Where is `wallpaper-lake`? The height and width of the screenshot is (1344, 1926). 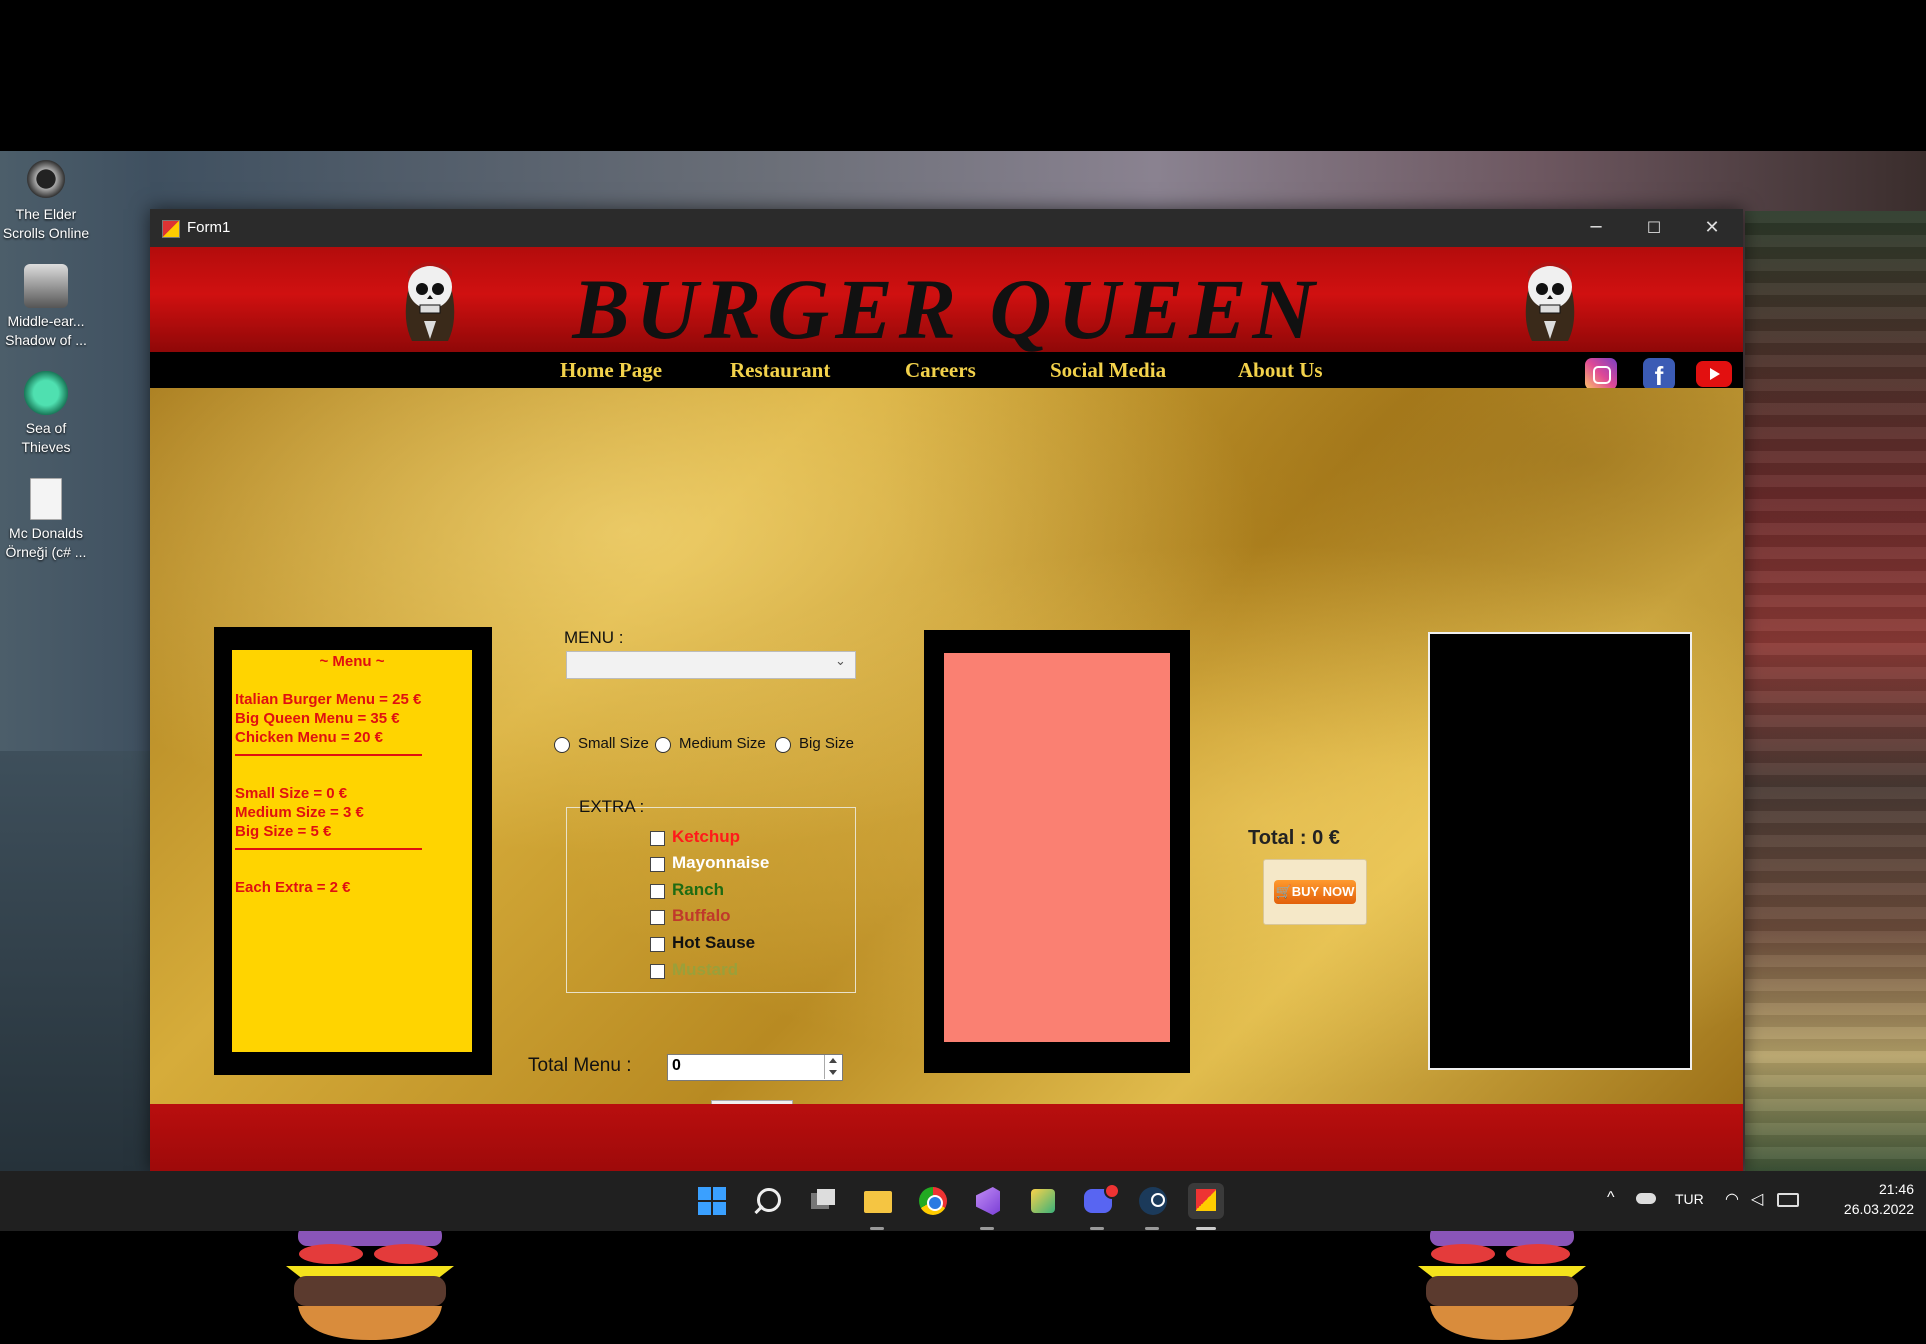 wallpaper-lake is located at coordinates (80, 961).